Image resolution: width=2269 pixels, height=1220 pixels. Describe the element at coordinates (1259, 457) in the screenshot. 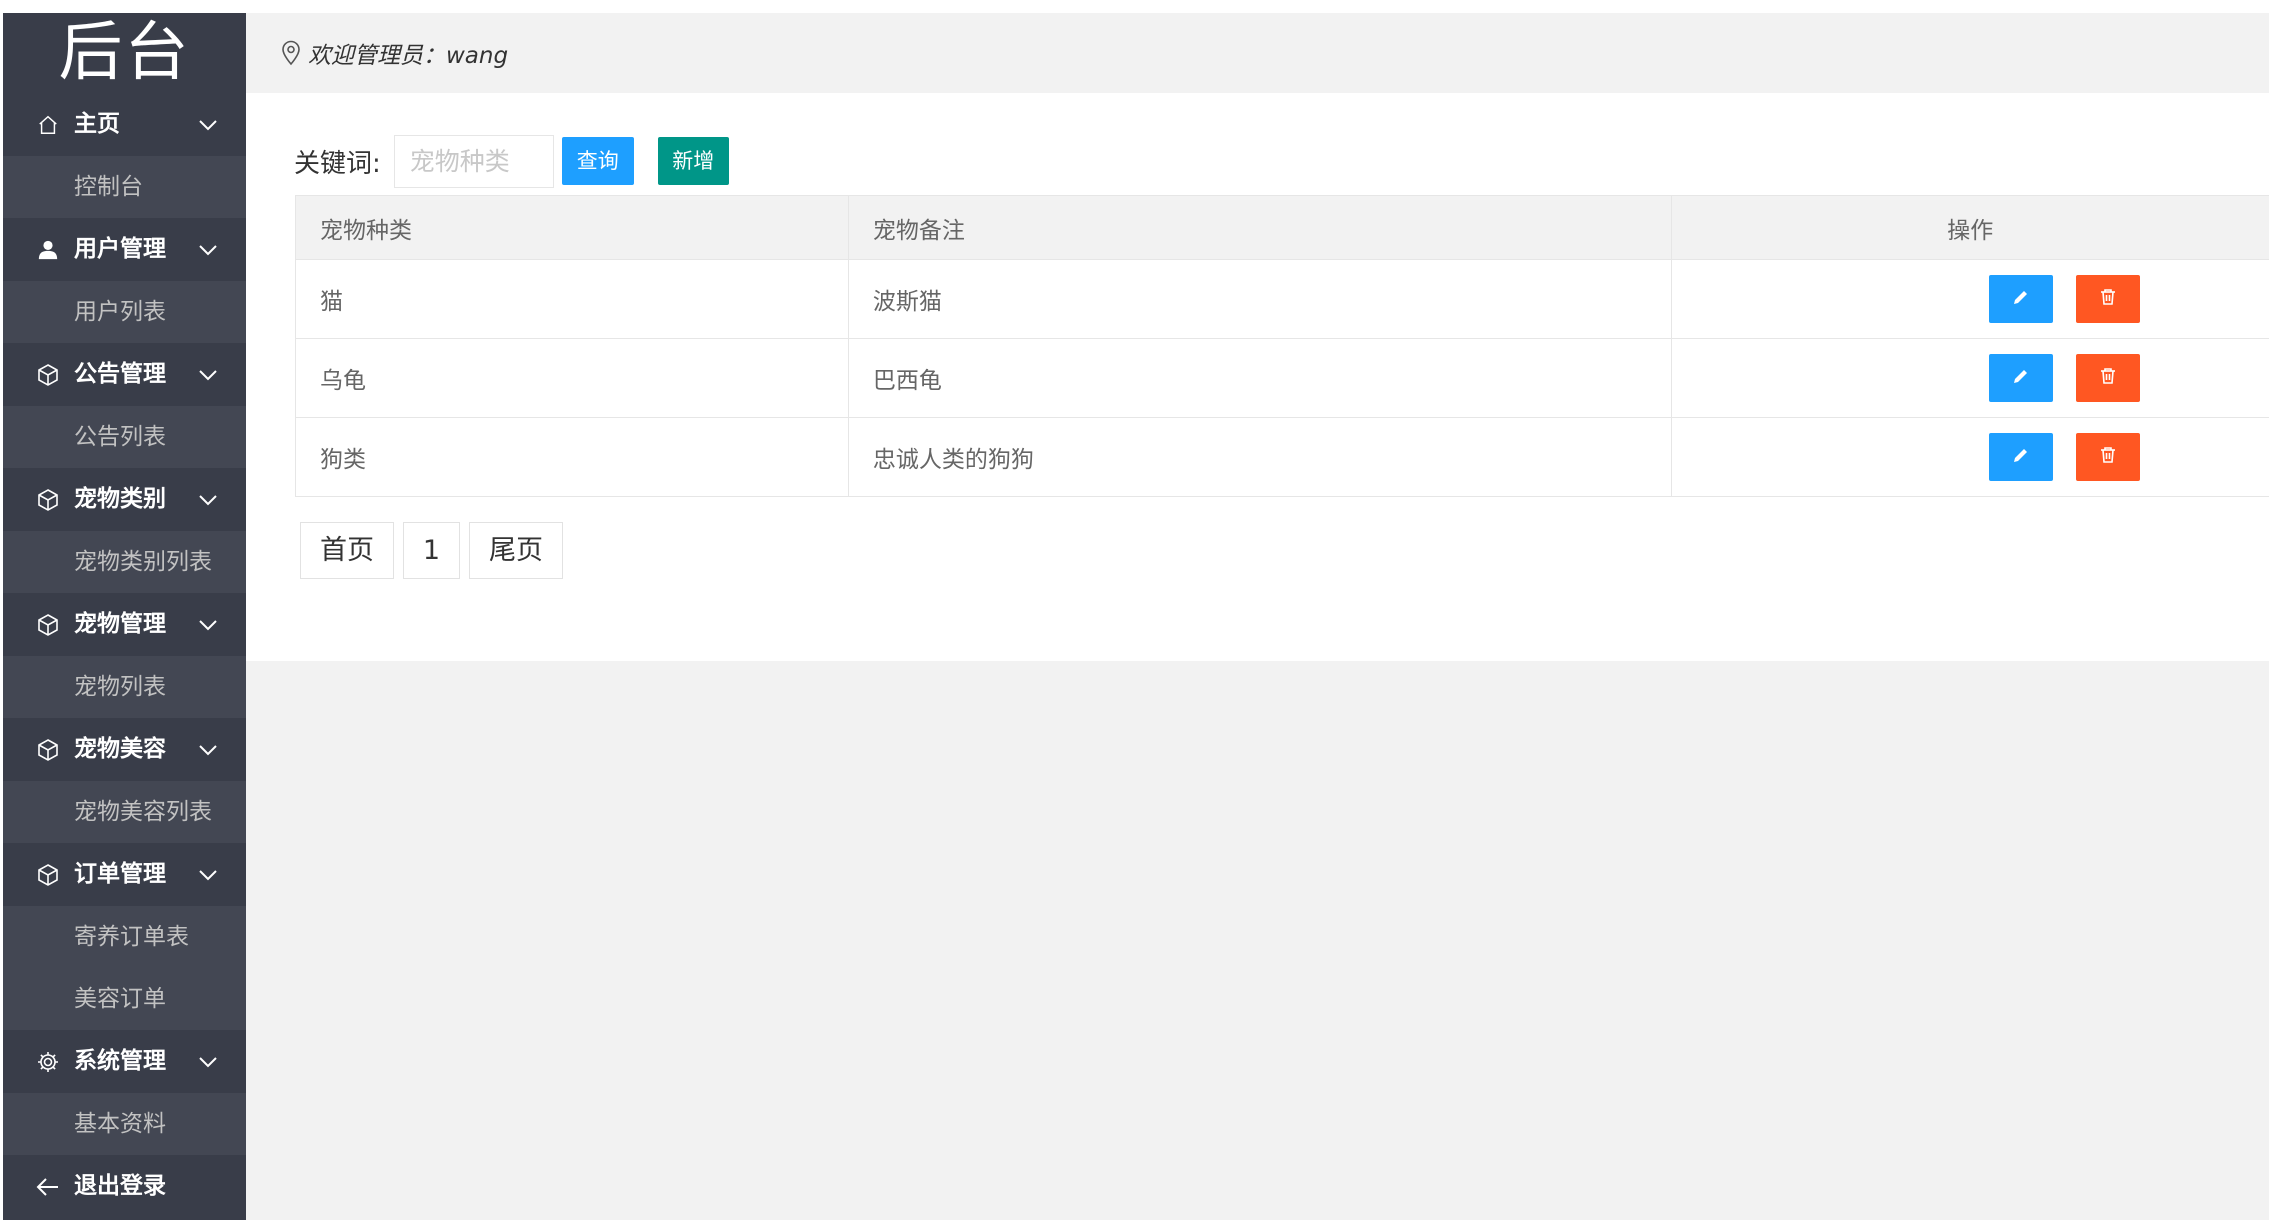

I see `cell-note: 忠诚人类的狗狗` at that location.